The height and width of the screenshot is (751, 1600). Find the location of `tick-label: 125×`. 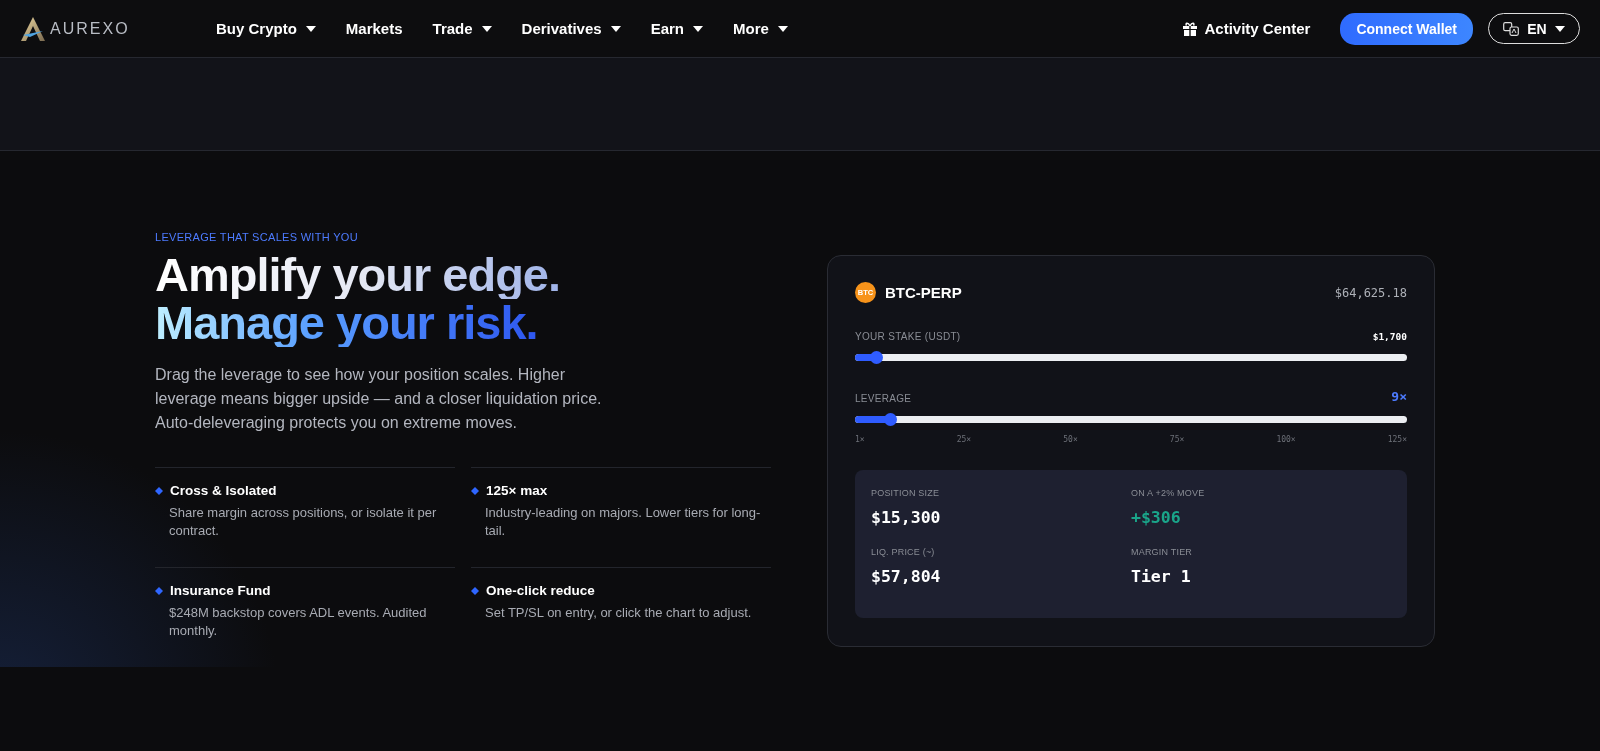

tick-label: 125× is located at coordinates (1397, 439).